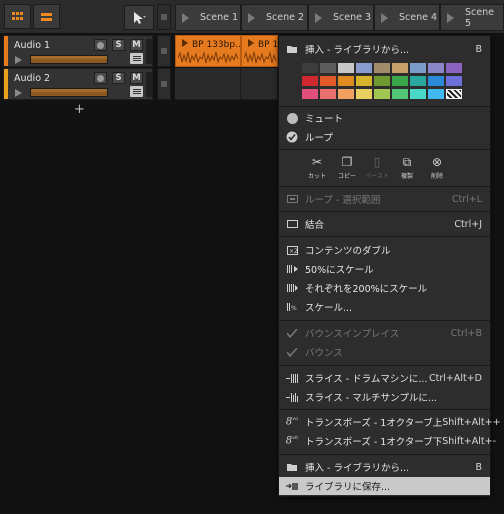 The height and width of the screenshot is (514, 504). I want to click on menu-insert-from-library-2: 挿入 - ライブラリから... B, so click(384, 467).